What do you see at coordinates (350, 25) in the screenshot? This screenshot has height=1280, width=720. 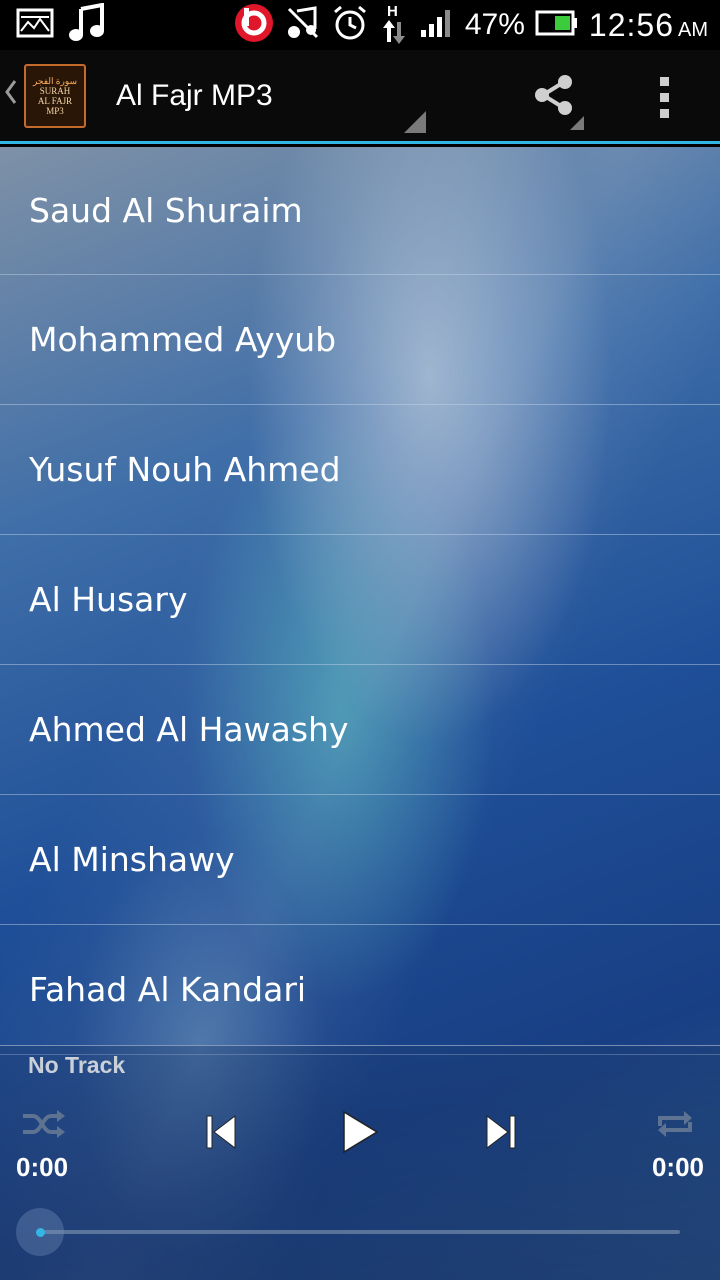 I see `alarm-icon` at bounding box center [350, 25].